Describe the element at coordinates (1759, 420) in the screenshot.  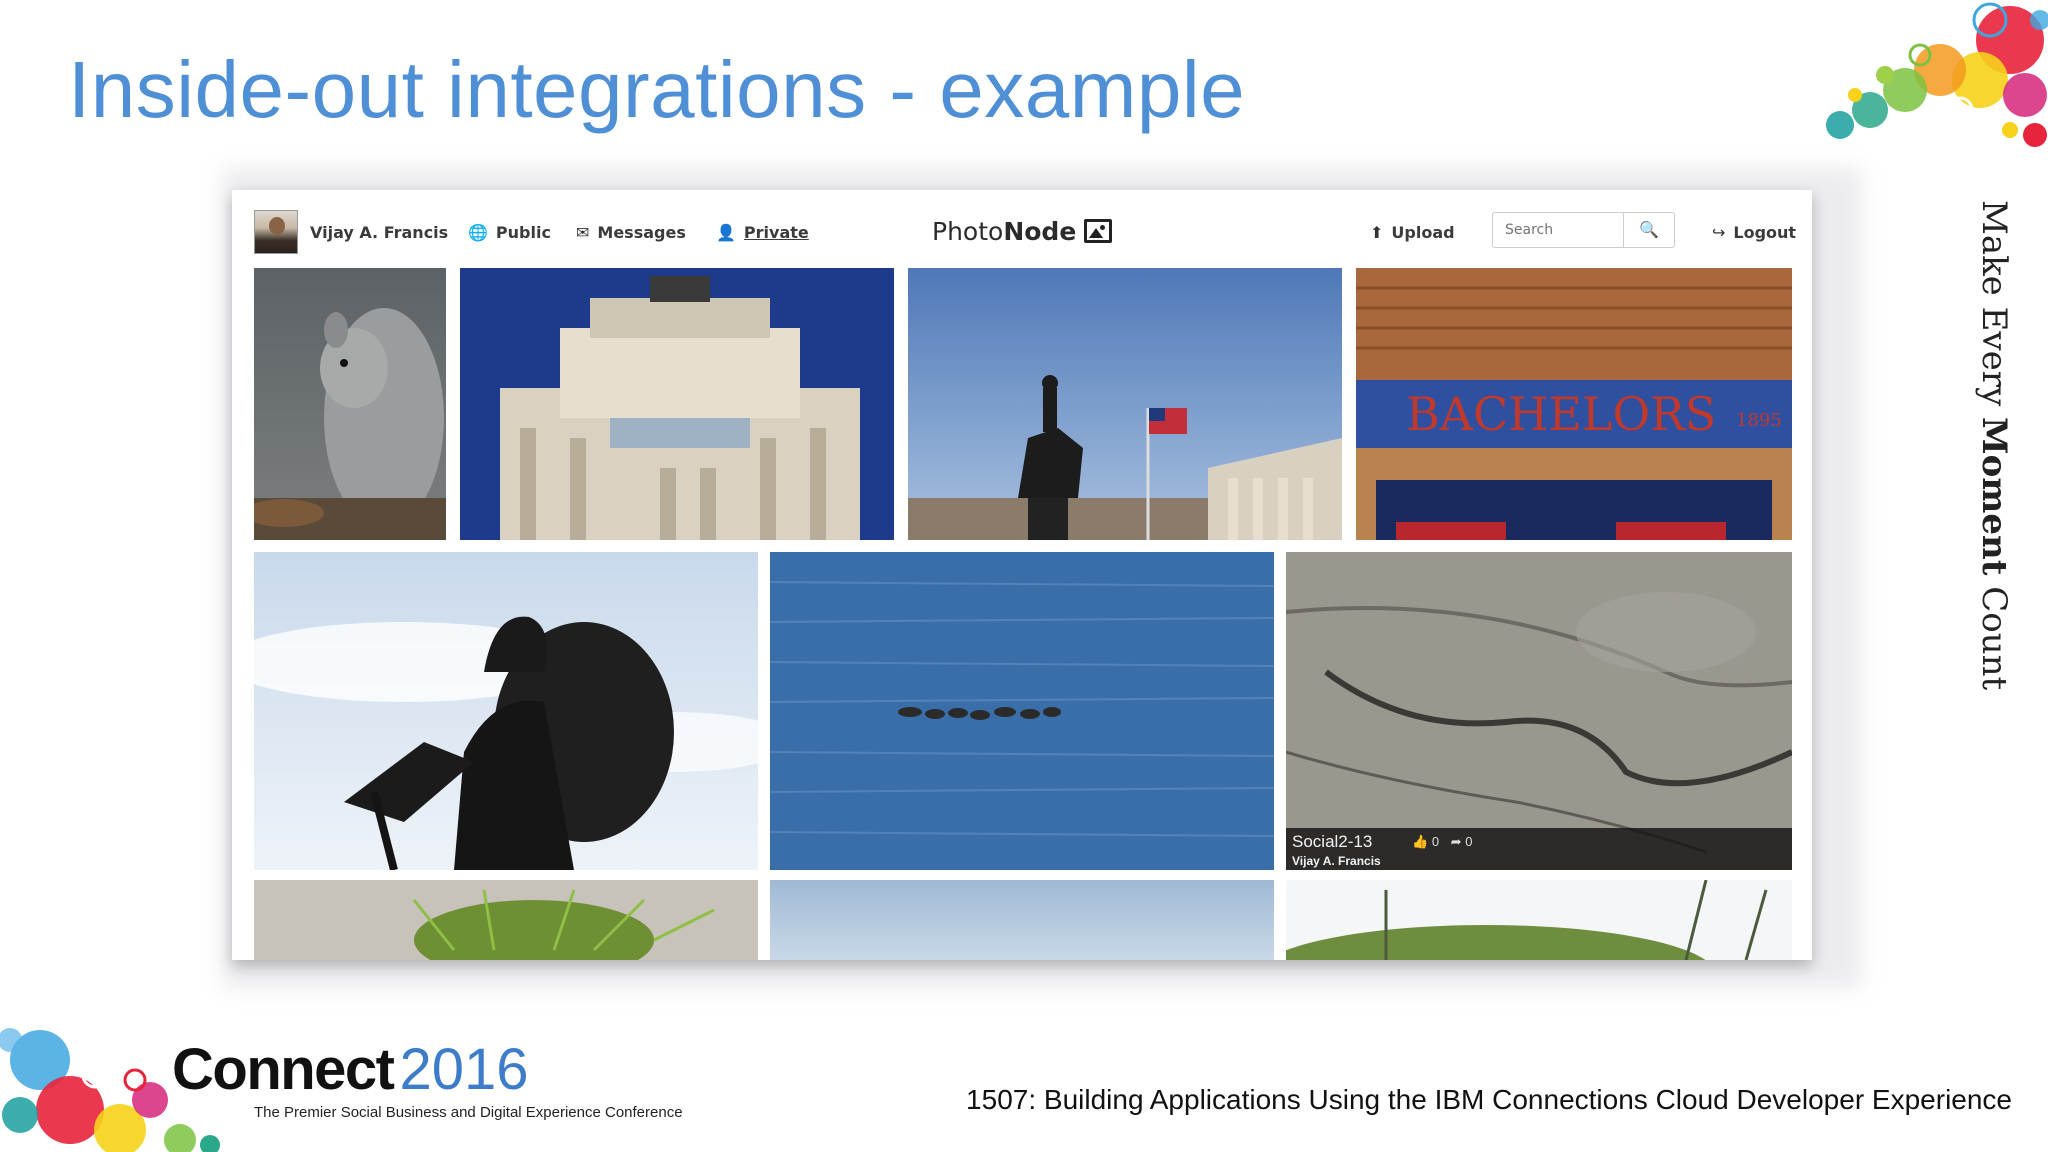
I see `sign-year: 1895` at that location.